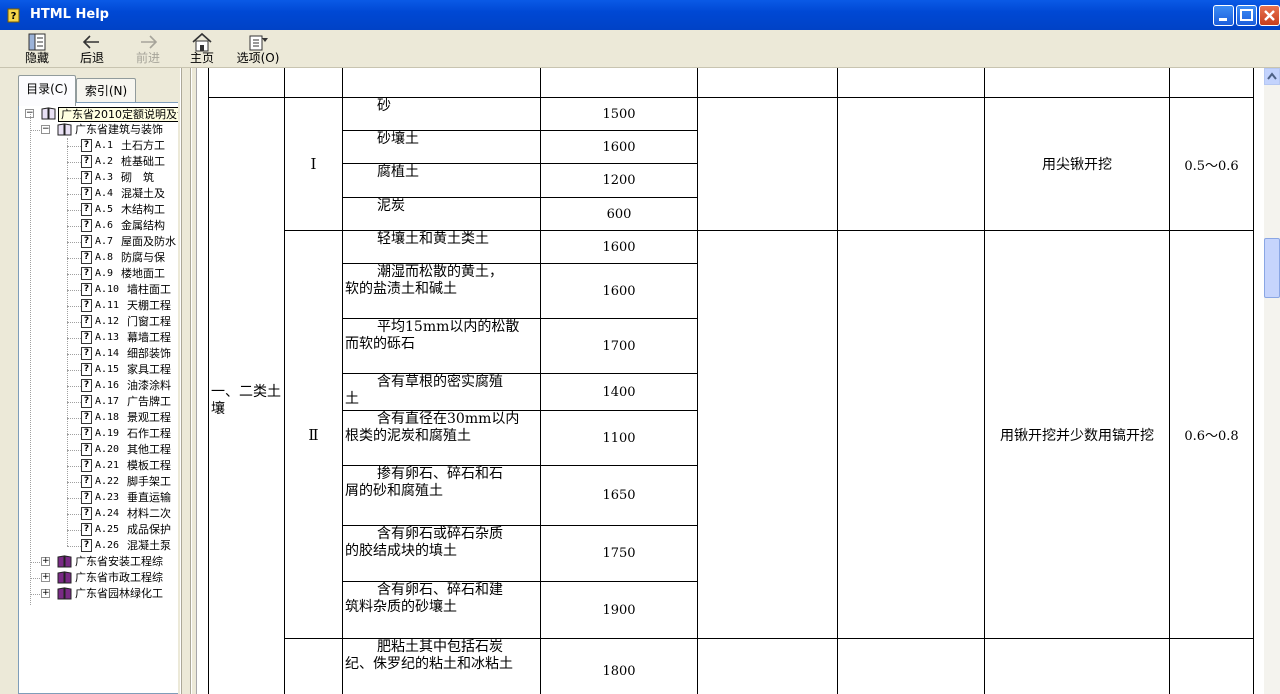  I want to click on tree-item-a-10: ? A.10 墙柱面工, so click(126, 290).